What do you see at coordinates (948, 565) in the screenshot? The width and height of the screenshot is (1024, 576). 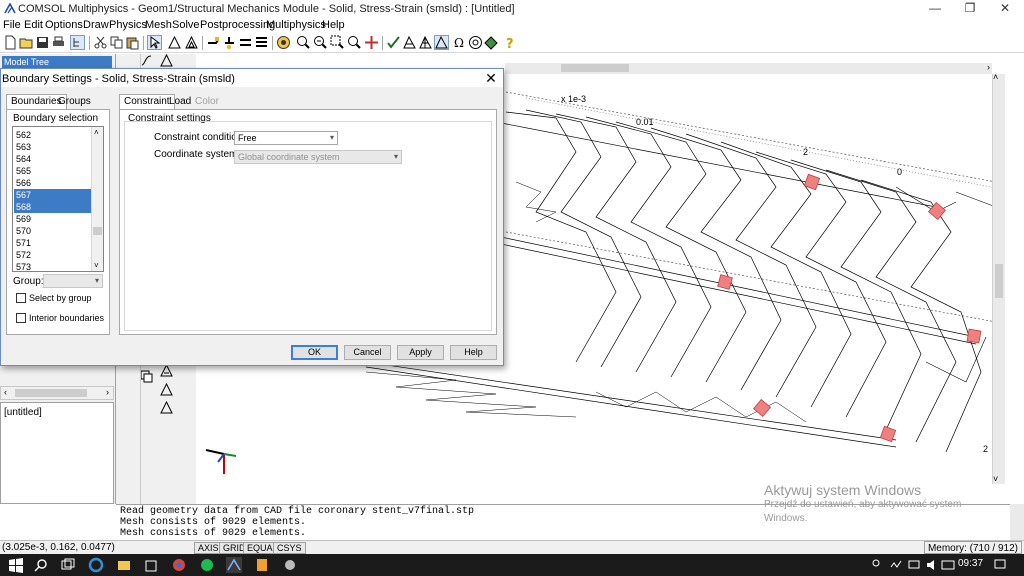 I see `language-icon` at bounding box center [948, 565].